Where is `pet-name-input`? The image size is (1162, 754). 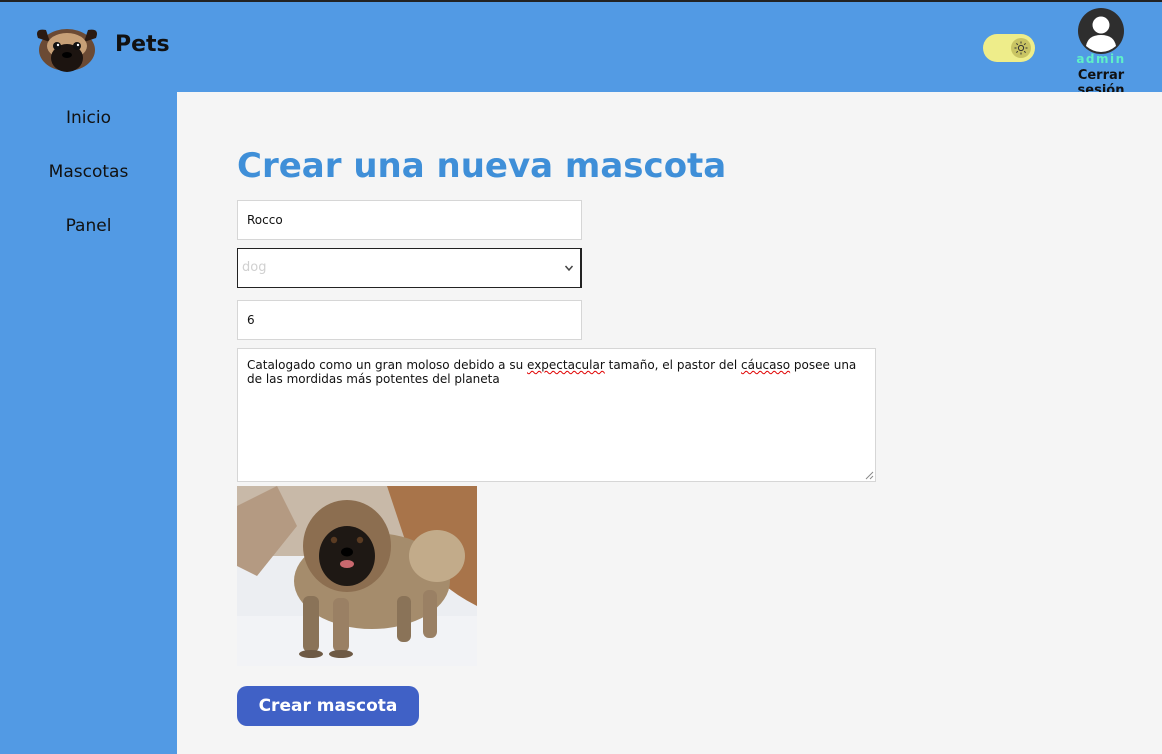
pet-name-input is located at coordinates (409, 220).